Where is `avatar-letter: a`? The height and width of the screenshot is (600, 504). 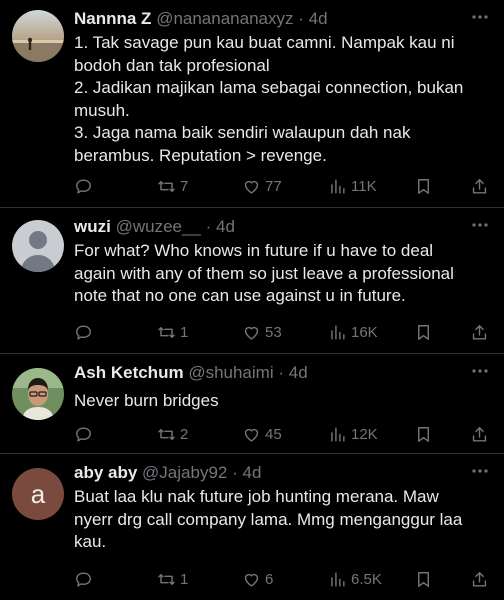 avatar-letter: a is located at coordinates (38, 494).